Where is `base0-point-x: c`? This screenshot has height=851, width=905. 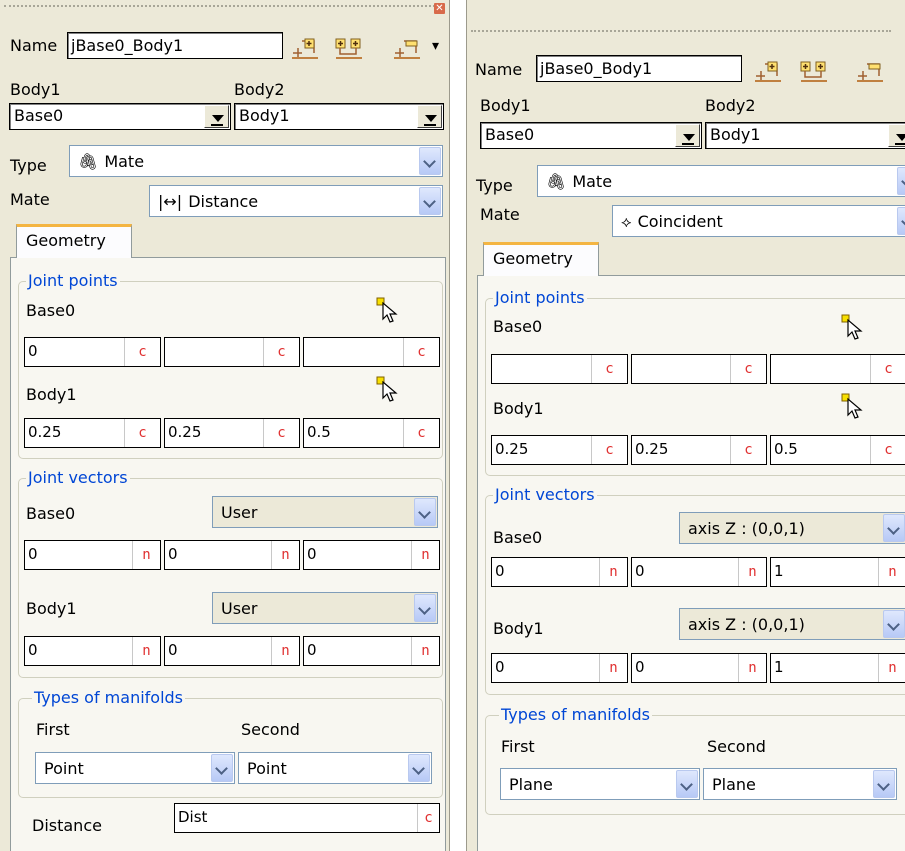 base0-point-x: c is located at coordinates (559, 369).